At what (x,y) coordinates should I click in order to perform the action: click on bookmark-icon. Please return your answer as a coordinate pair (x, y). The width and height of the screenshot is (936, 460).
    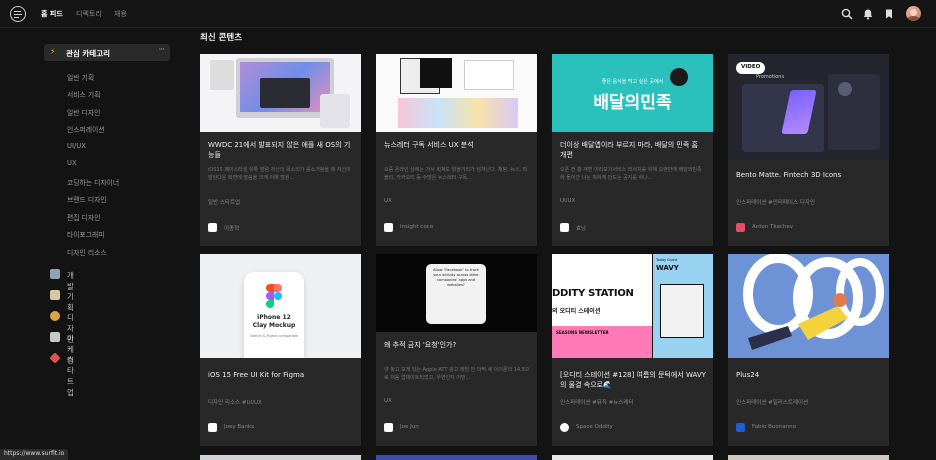
    Looking at the image, I should click on (889, 14).